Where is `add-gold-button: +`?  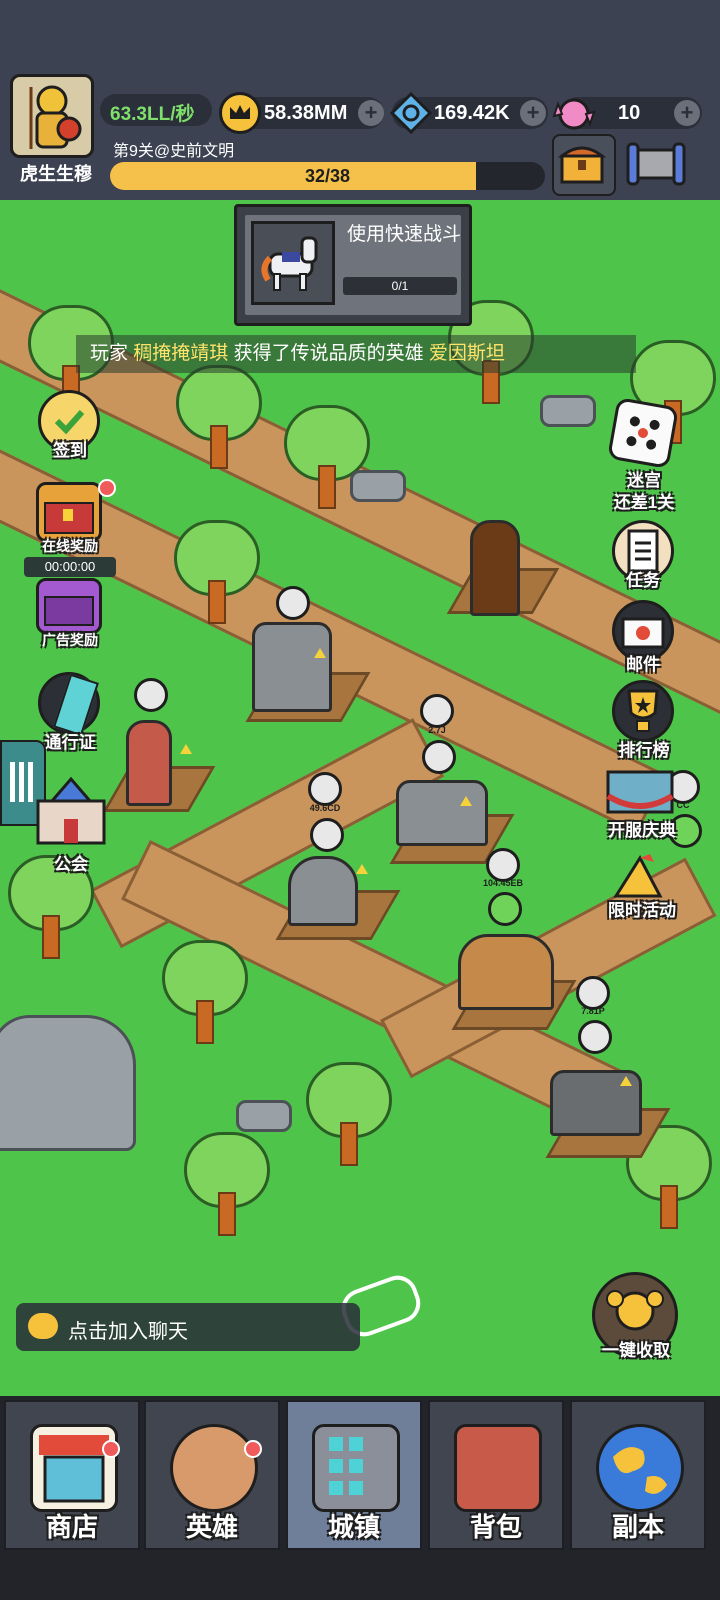 add-gold-button: + is located at coordinates (371, 113).